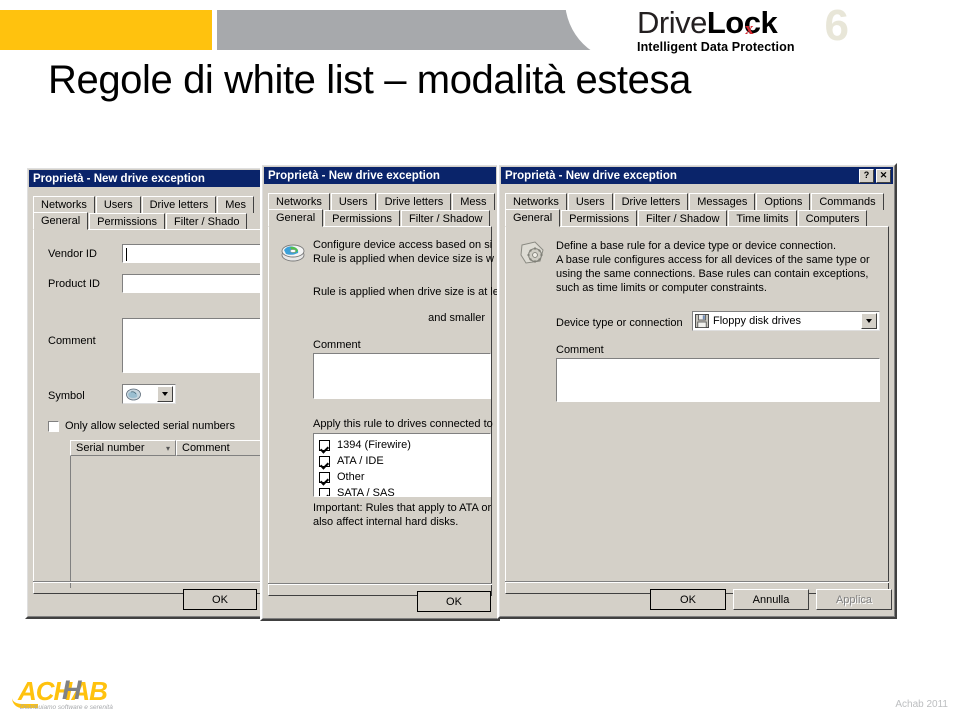 The width and height of the screenshot is (960, 718). What do you see at coordinates (324, 445) in the screenshot?
I see `checkbox-1394-firewire` at bounding box center [324, 445].